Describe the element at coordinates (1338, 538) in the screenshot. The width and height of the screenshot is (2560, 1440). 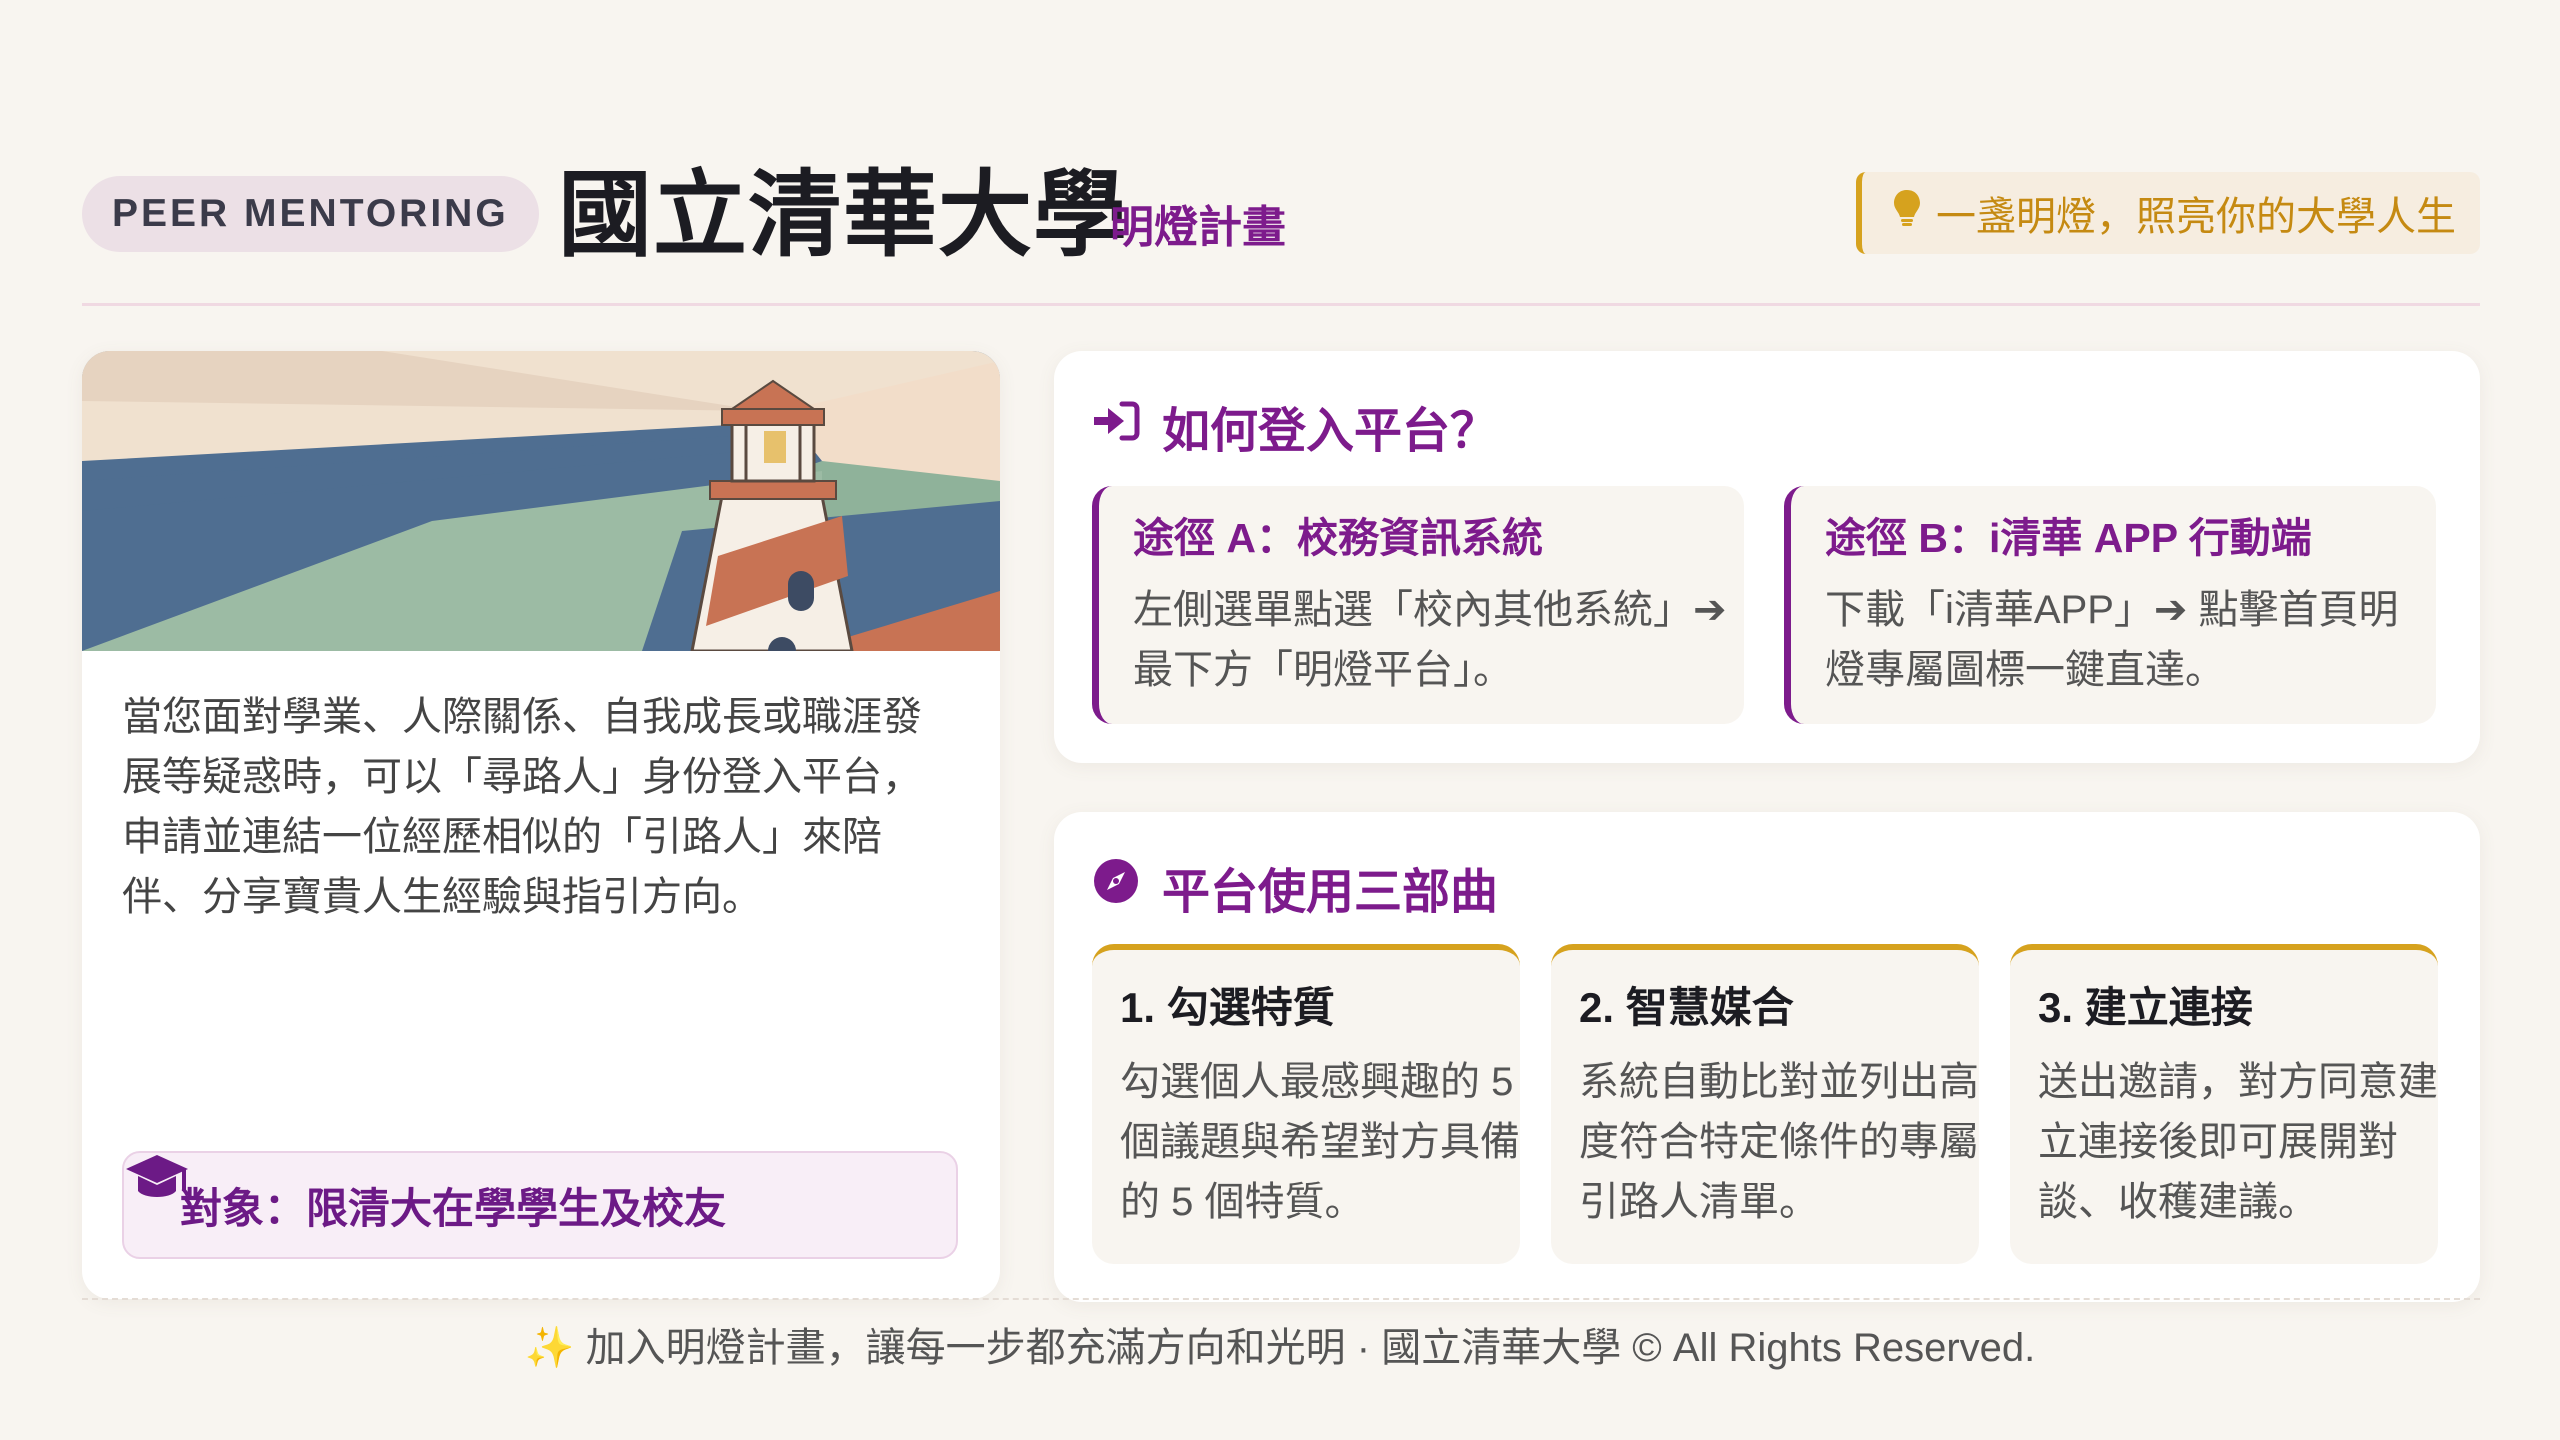
I see `route-a-title: 途徑 A：校務資訊系統` at that location.